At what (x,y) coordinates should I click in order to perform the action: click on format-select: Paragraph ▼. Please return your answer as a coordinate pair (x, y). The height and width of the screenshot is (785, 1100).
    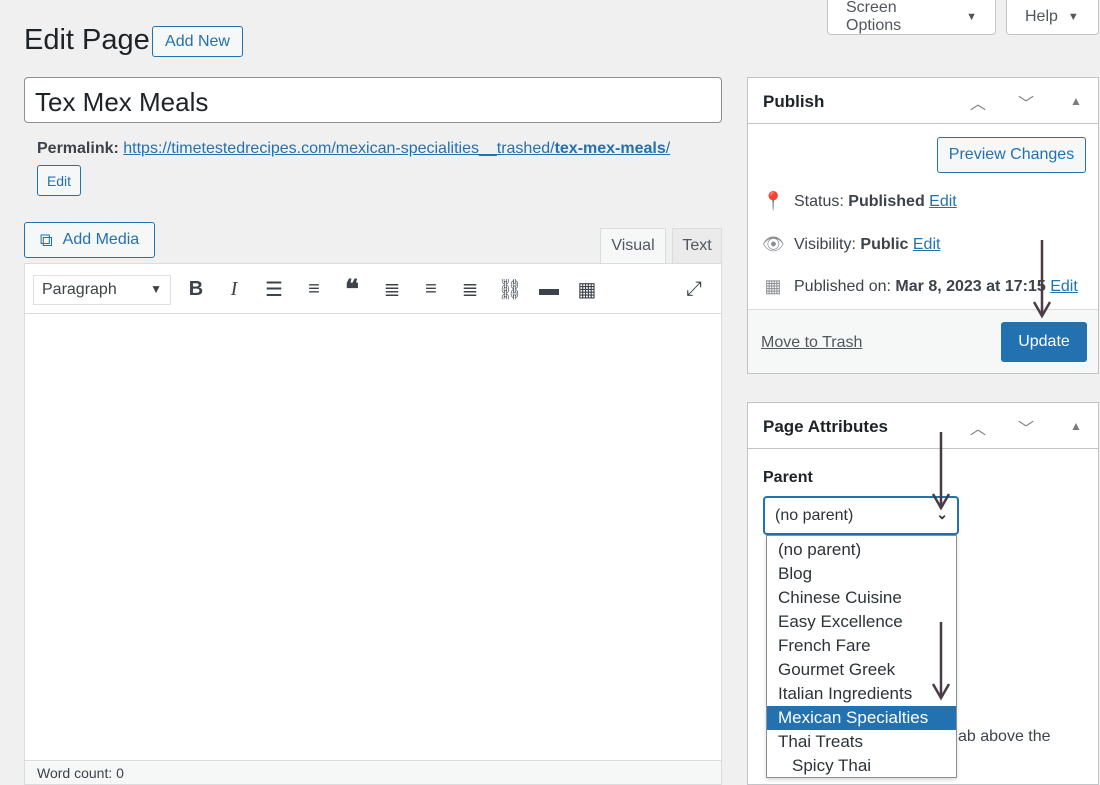
    Looking at the image, I should click on (102, 290).